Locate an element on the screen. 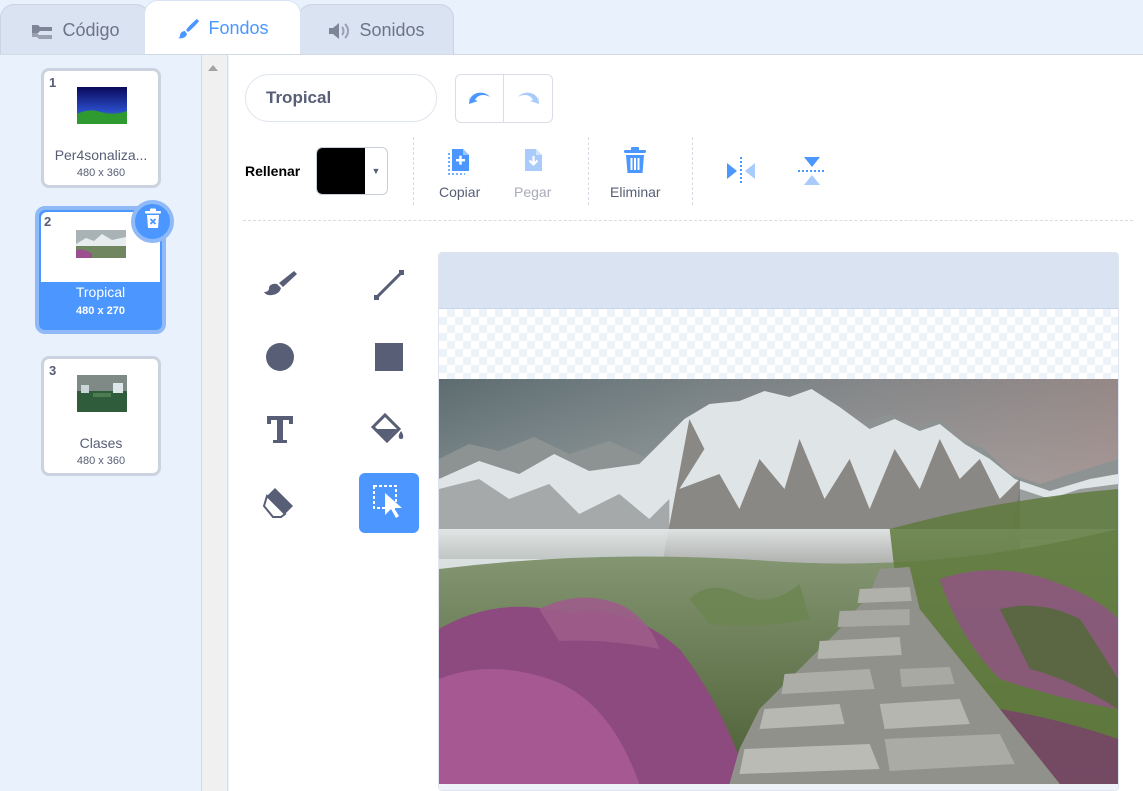 This screenshot has height=791, width=1143. delete-label: Eliminar is located at coordinates (635, 192).